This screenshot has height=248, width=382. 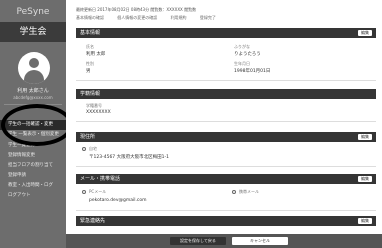 I want to click on email-option-label: PCメール, so click(x=98, y=191).